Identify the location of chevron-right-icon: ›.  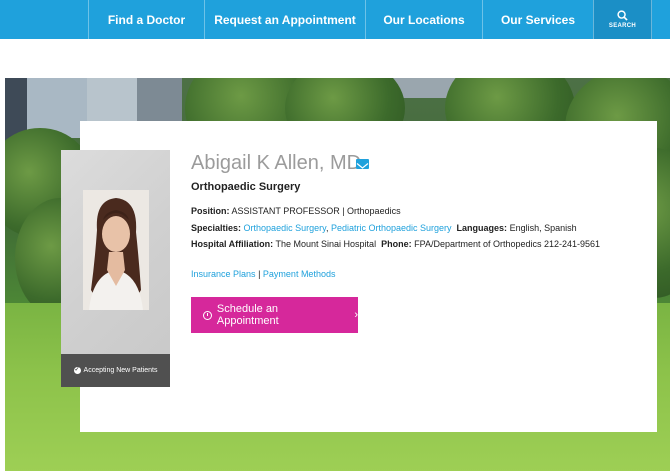
(356, 315).